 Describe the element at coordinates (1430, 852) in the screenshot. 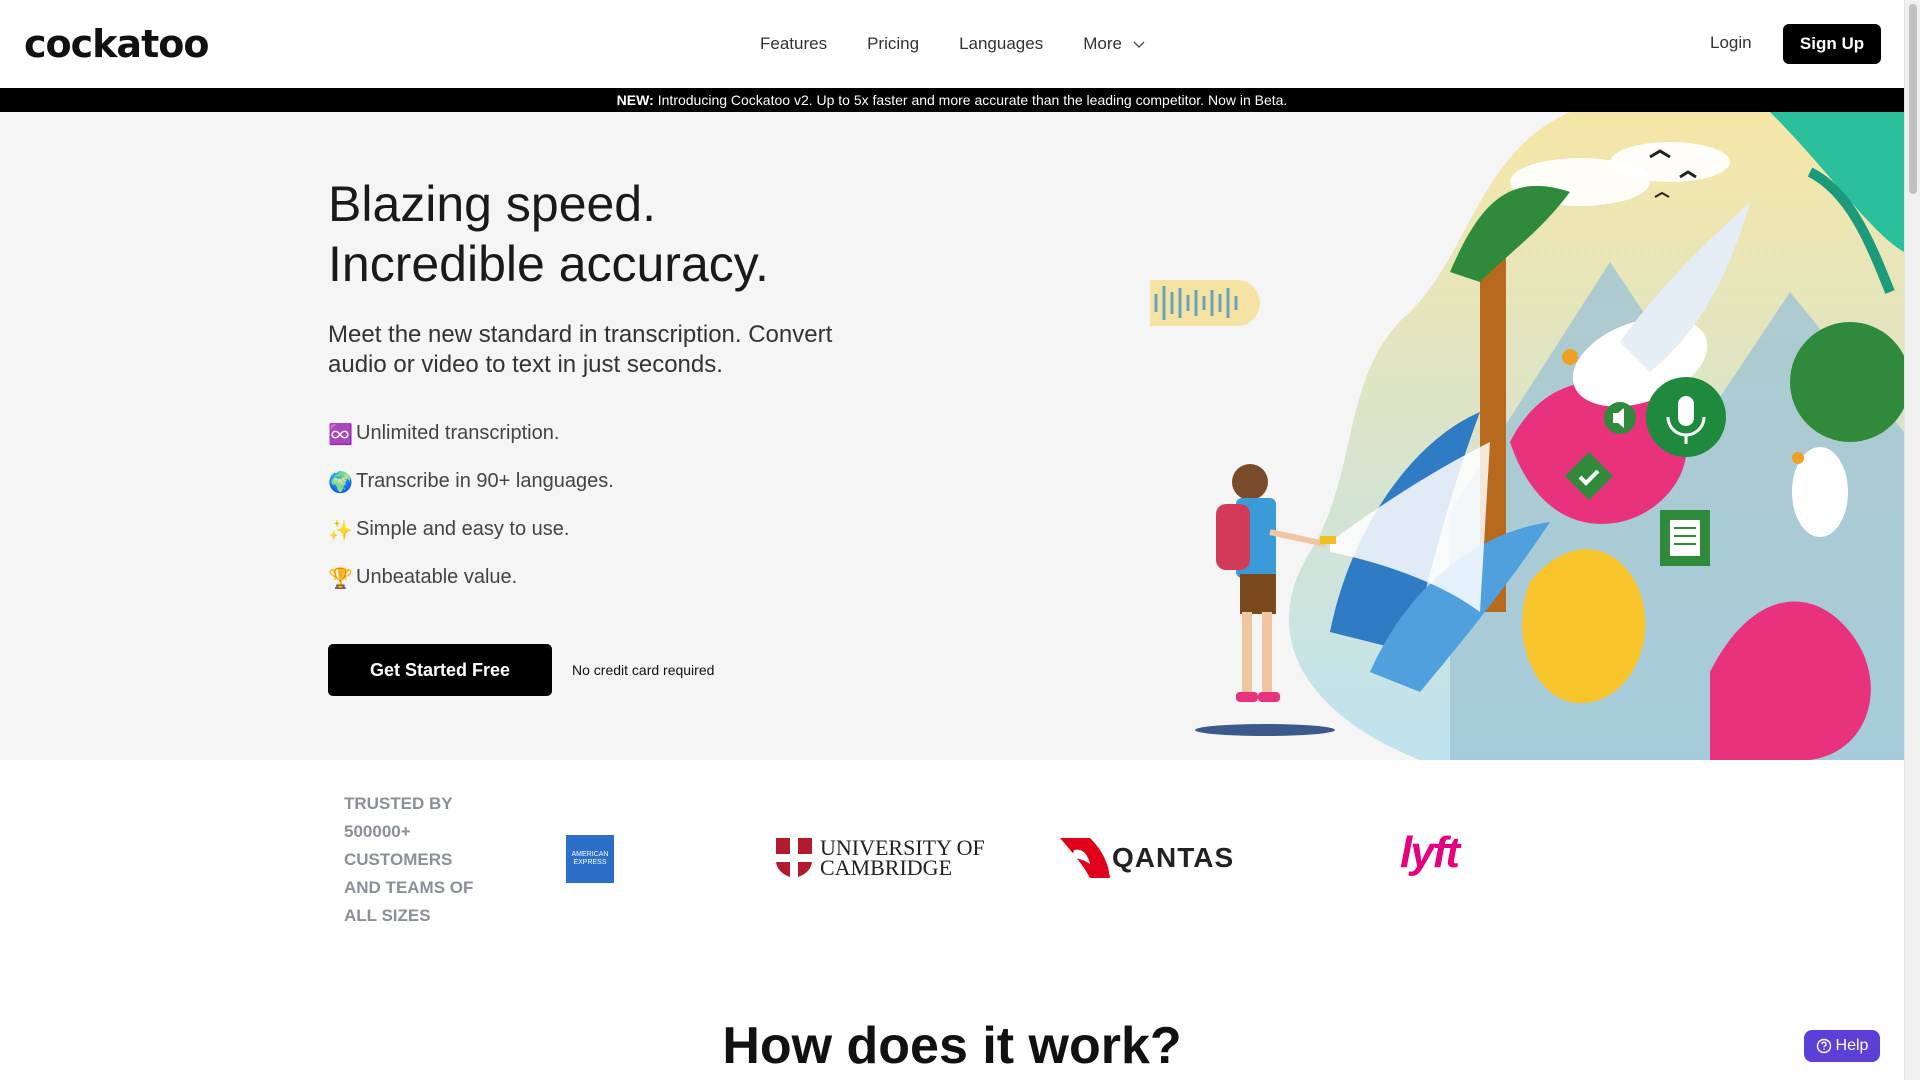

I see `lyft-logo: lyft` at that location.